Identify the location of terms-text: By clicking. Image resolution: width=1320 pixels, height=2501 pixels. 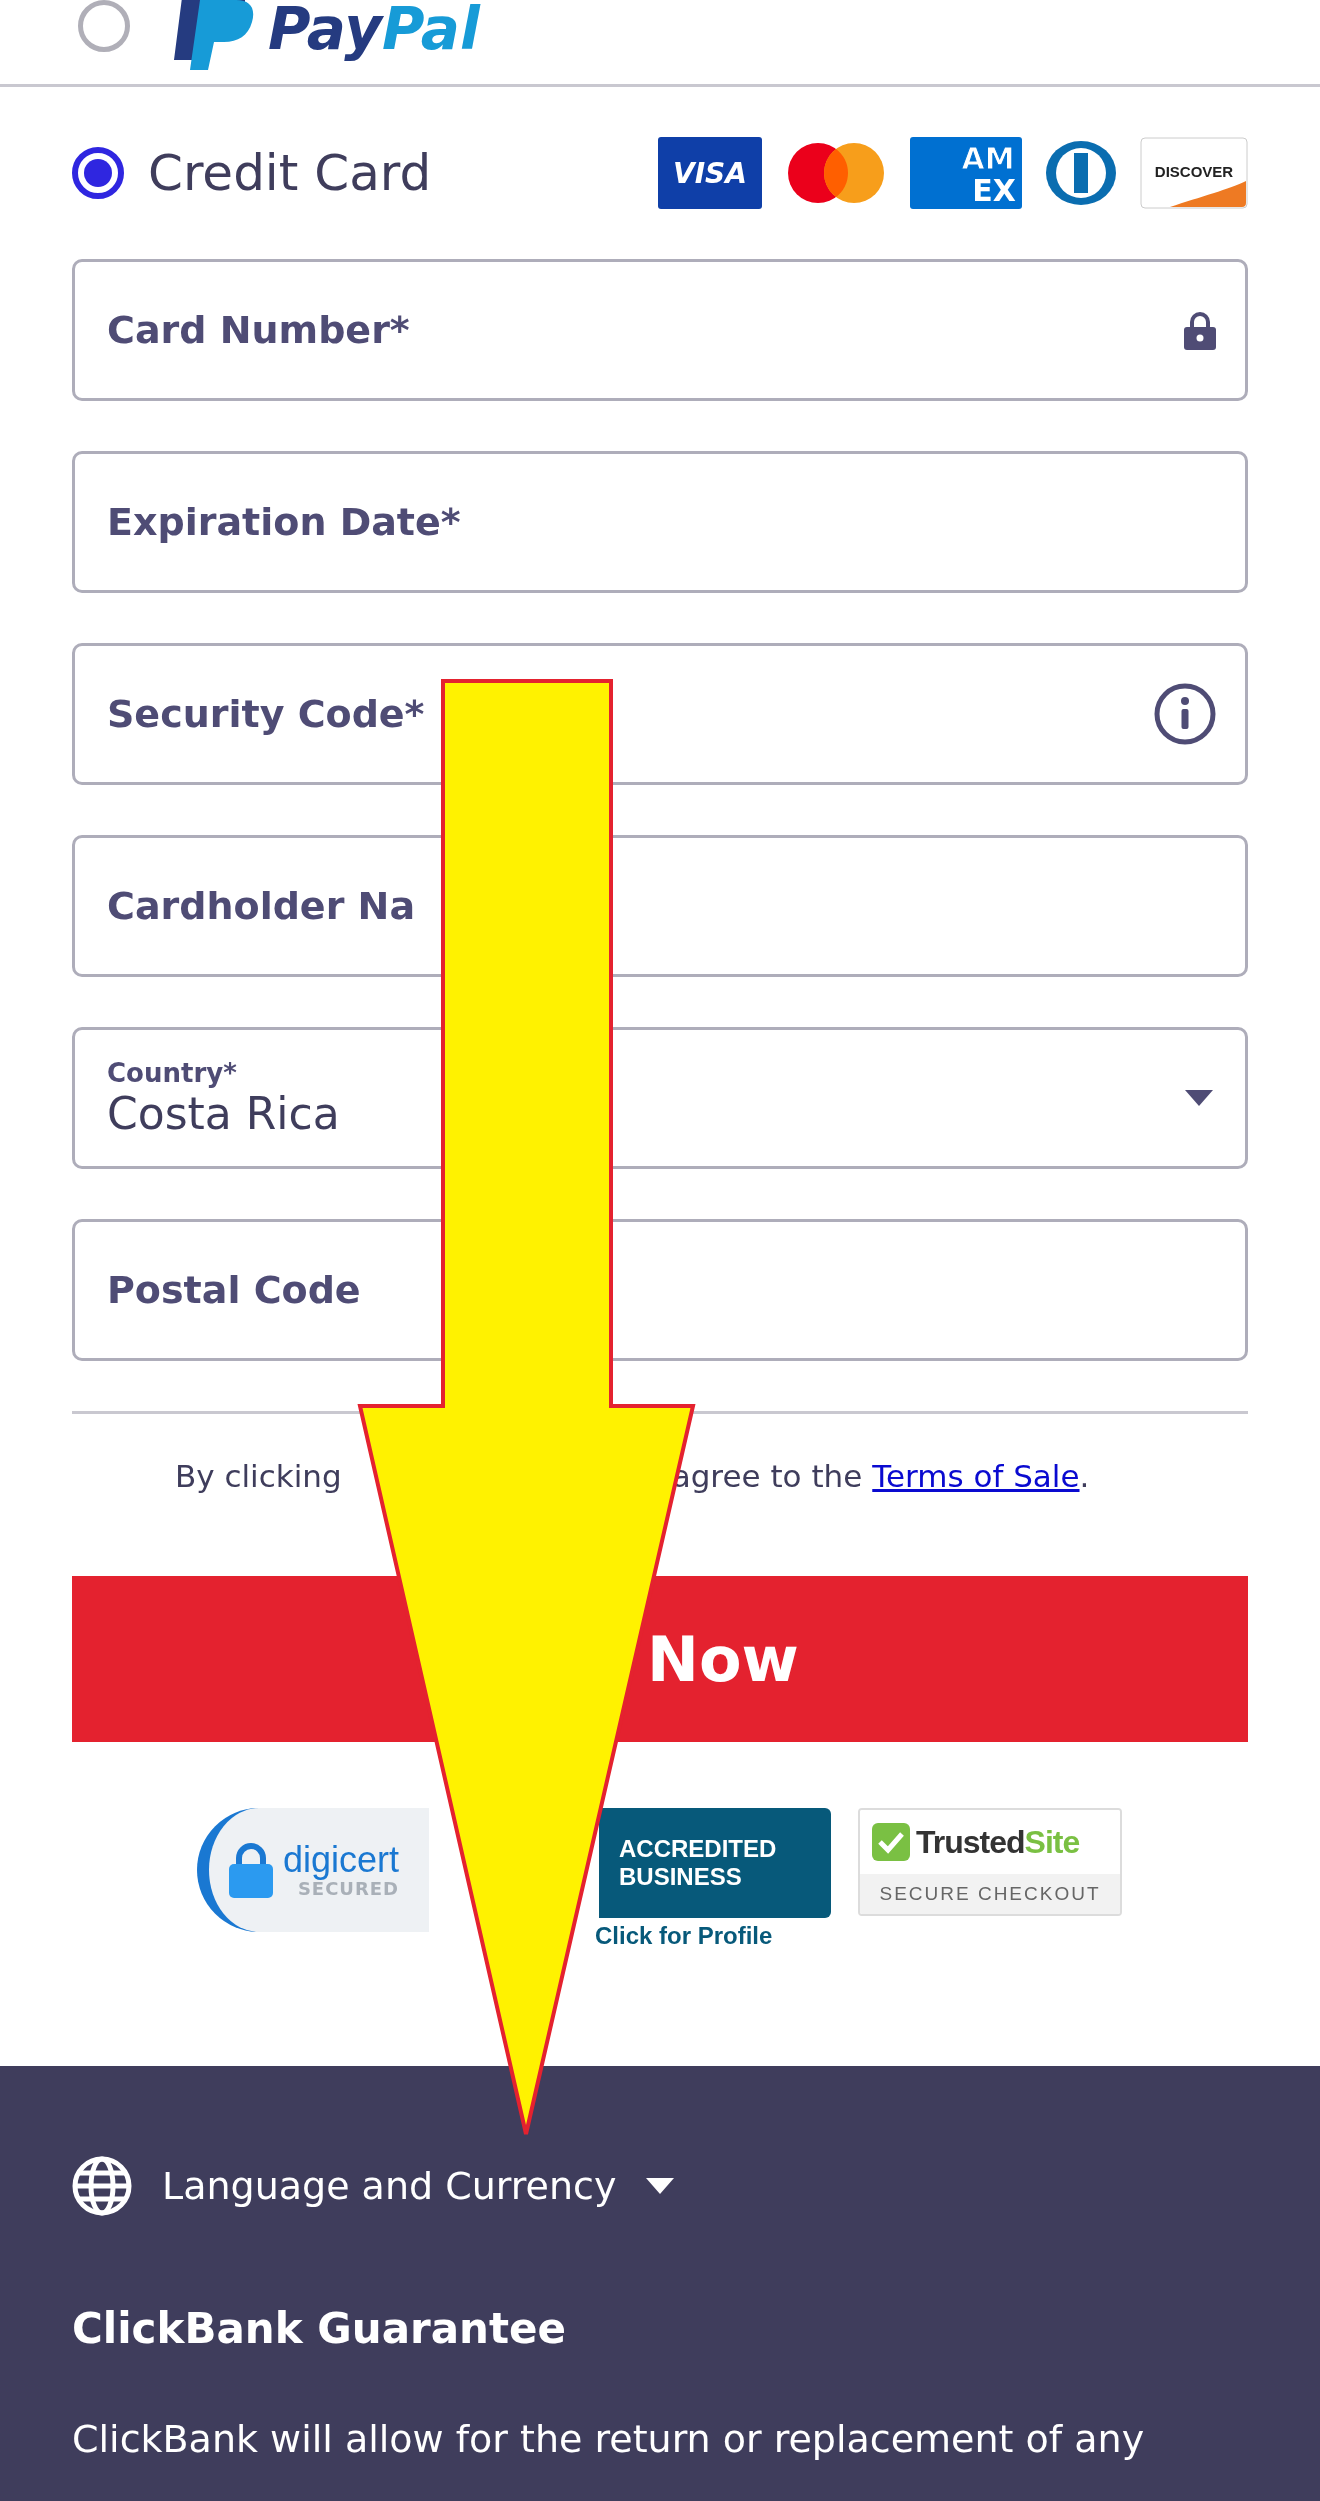
(258, 1476).